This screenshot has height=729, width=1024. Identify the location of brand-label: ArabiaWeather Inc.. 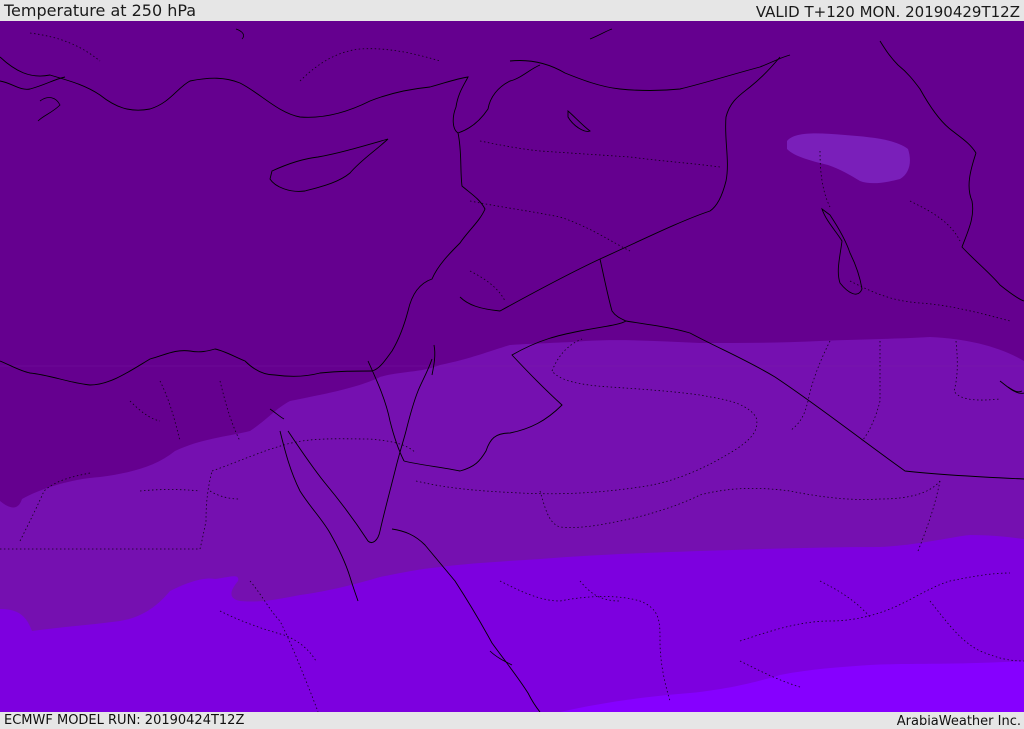
(958, 721).